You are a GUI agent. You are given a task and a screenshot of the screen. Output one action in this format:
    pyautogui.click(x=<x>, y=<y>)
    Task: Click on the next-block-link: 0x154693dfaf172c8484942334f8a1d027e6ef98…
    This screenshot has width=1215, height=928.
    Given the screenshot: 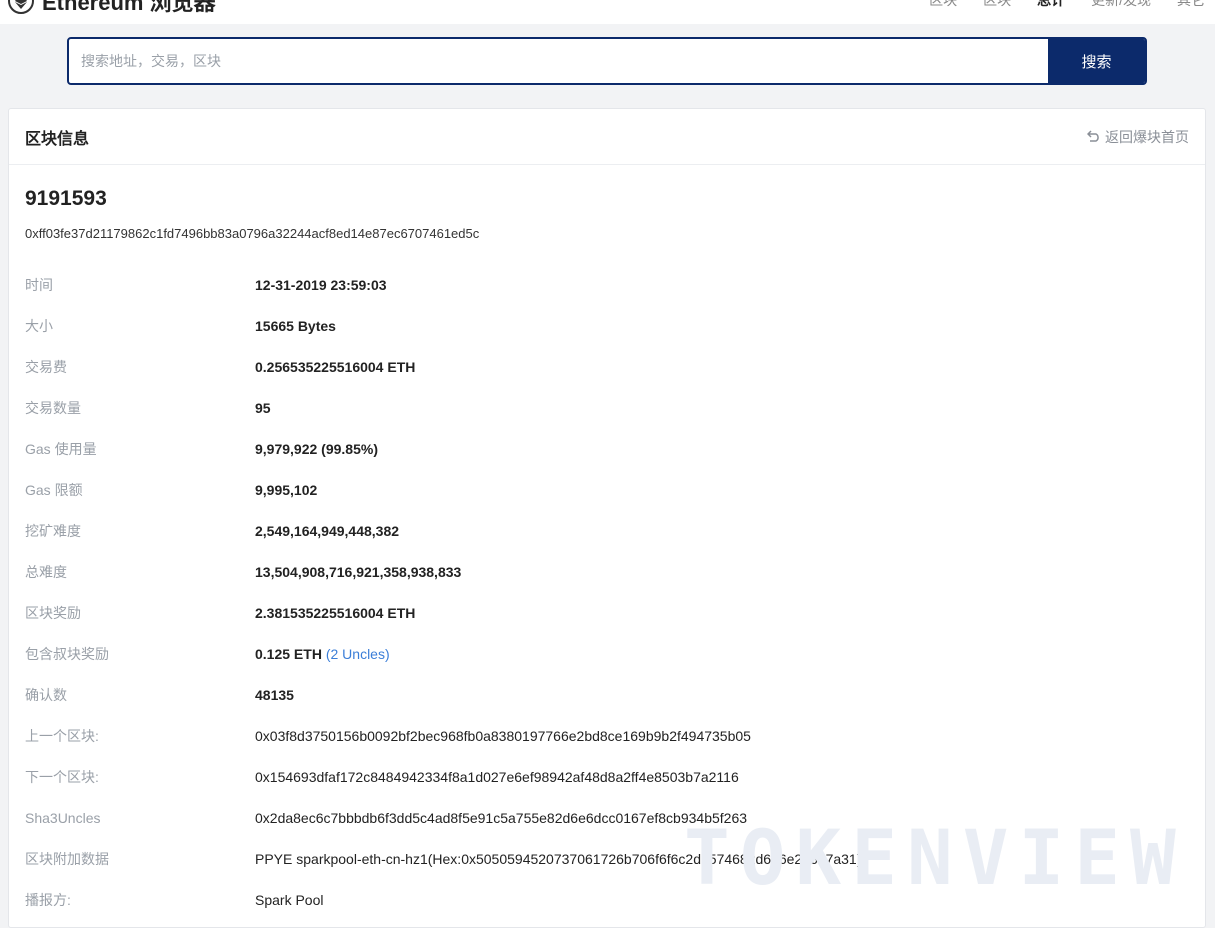 What is the action you would take?
    pyautogui.click(x=497, y=777)
    